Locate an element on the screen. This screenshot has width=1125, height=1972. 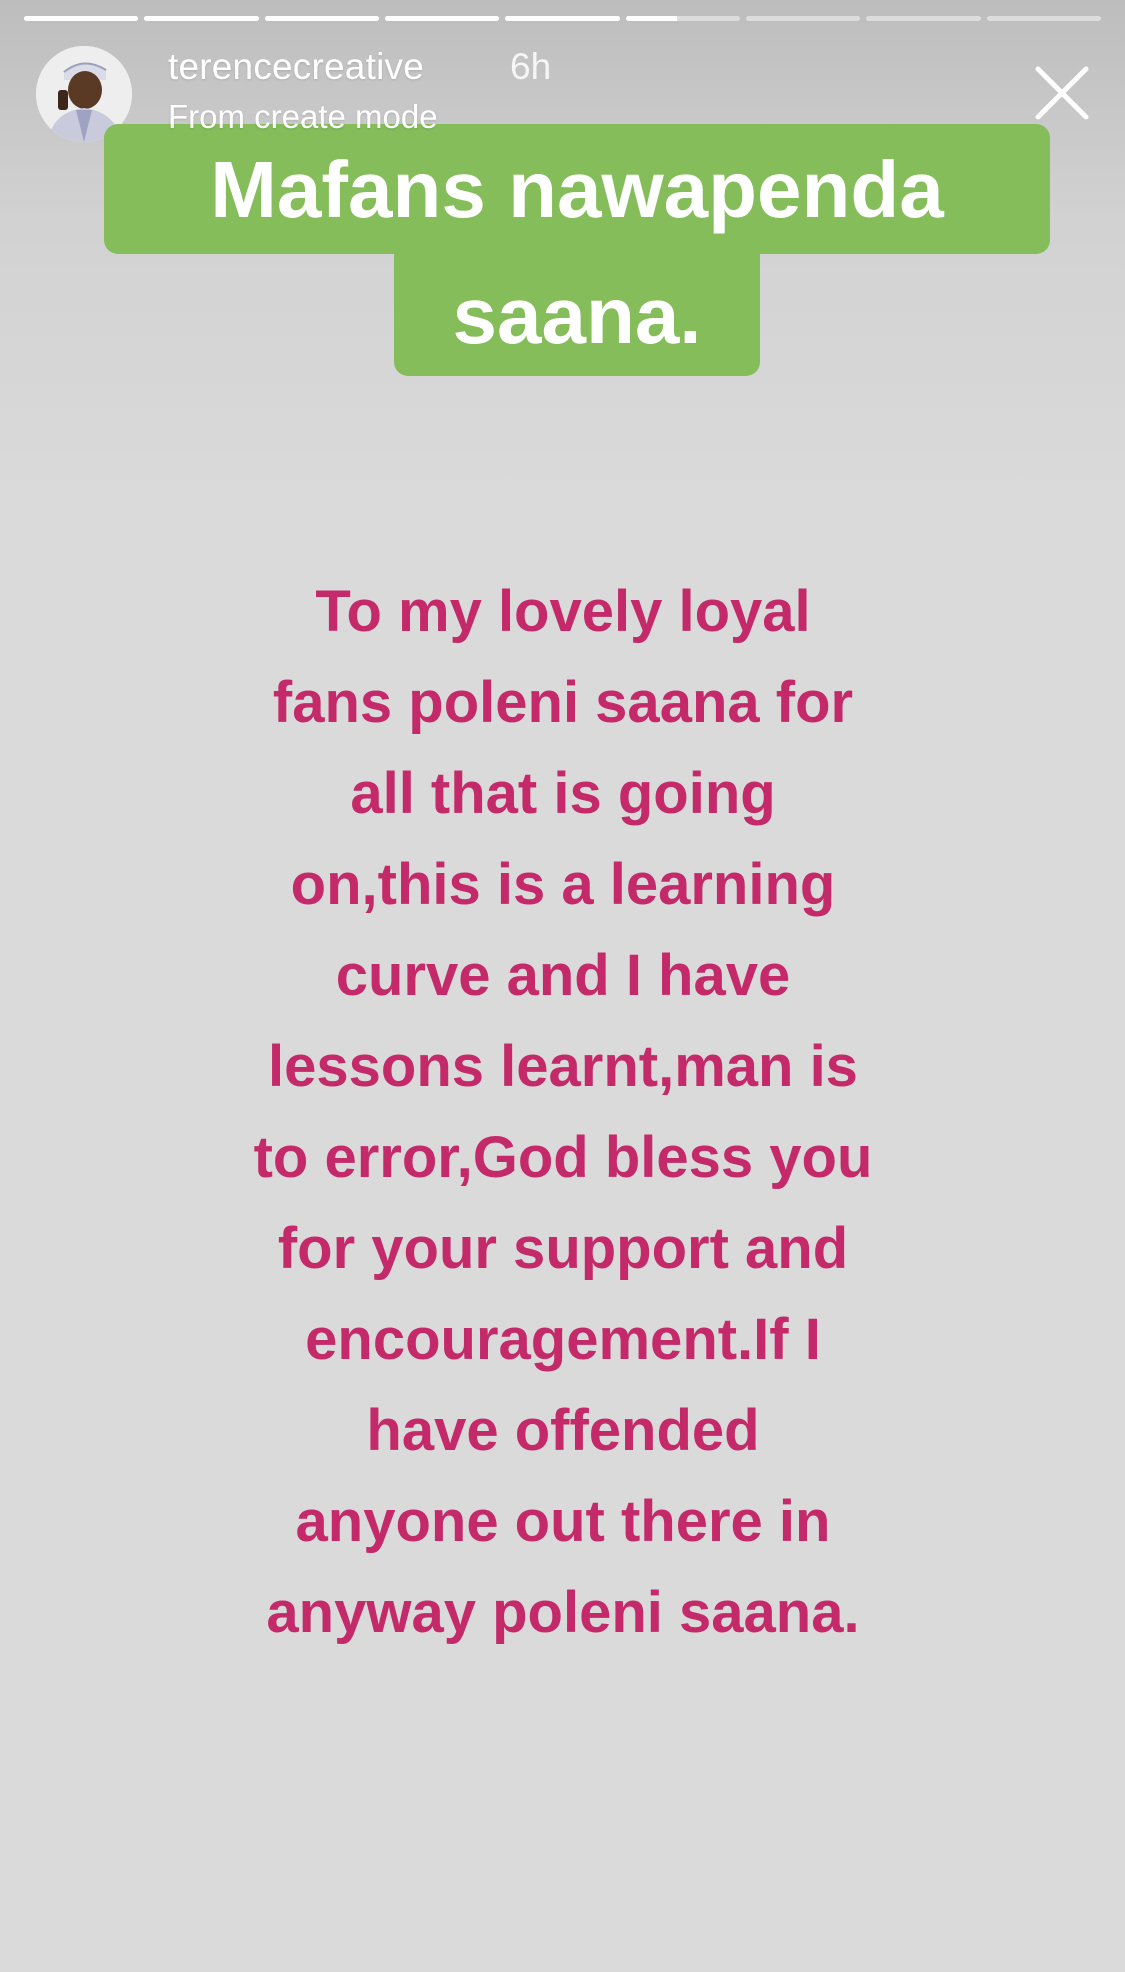
post-time: 6h is located at coordinates (531, 66).